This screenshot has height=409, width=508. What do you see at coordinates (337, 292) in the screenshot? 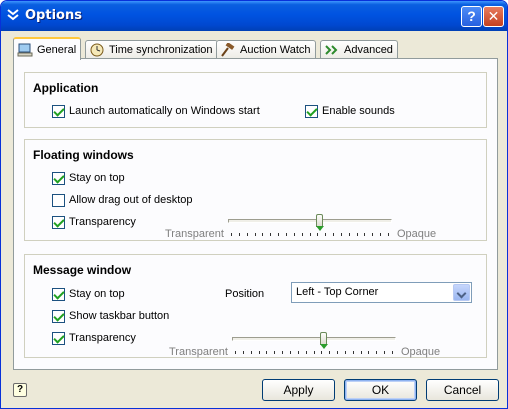
I see `position-value: Left - Top Corner` at bounding box center [337, 292].